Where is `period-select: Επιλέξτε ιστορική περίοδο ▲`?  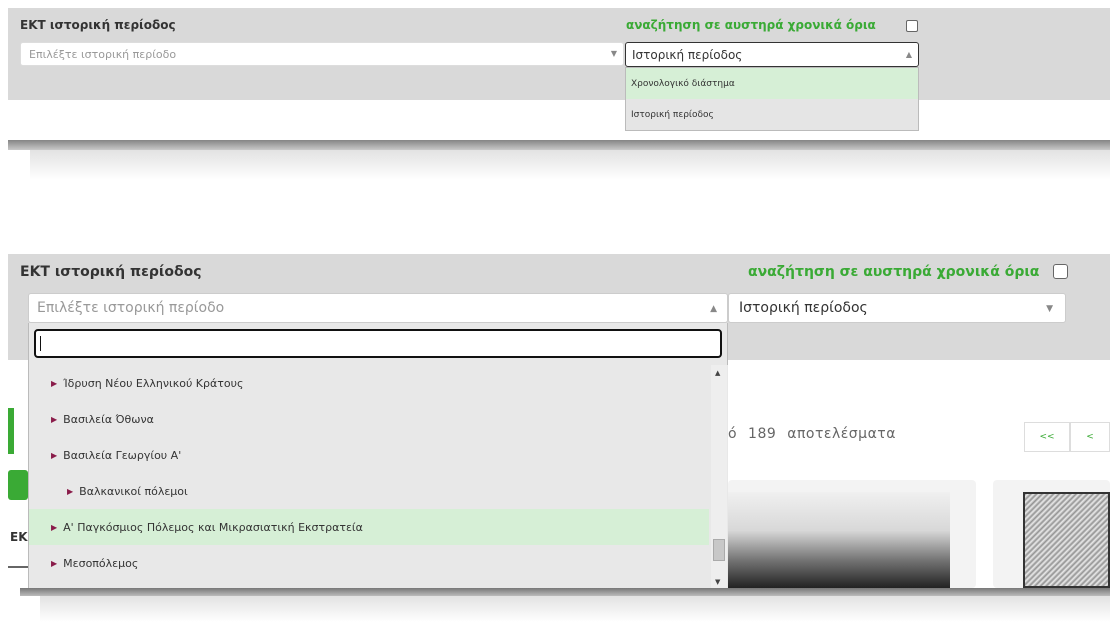
period-select: Επιλέξτε ιστορική περίοδο ▲ is located at coordinates (378, 308).